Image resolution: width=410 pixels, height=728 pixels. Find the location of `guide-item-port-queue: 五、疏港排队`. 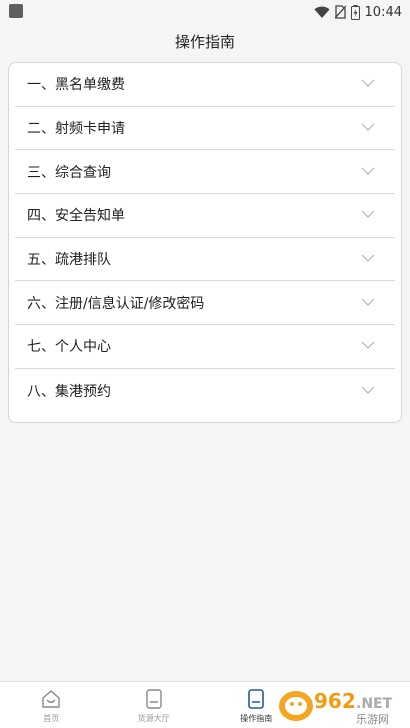

guide-item-port-queue: 五、疏港排队 is located at coordinates (205, 260).